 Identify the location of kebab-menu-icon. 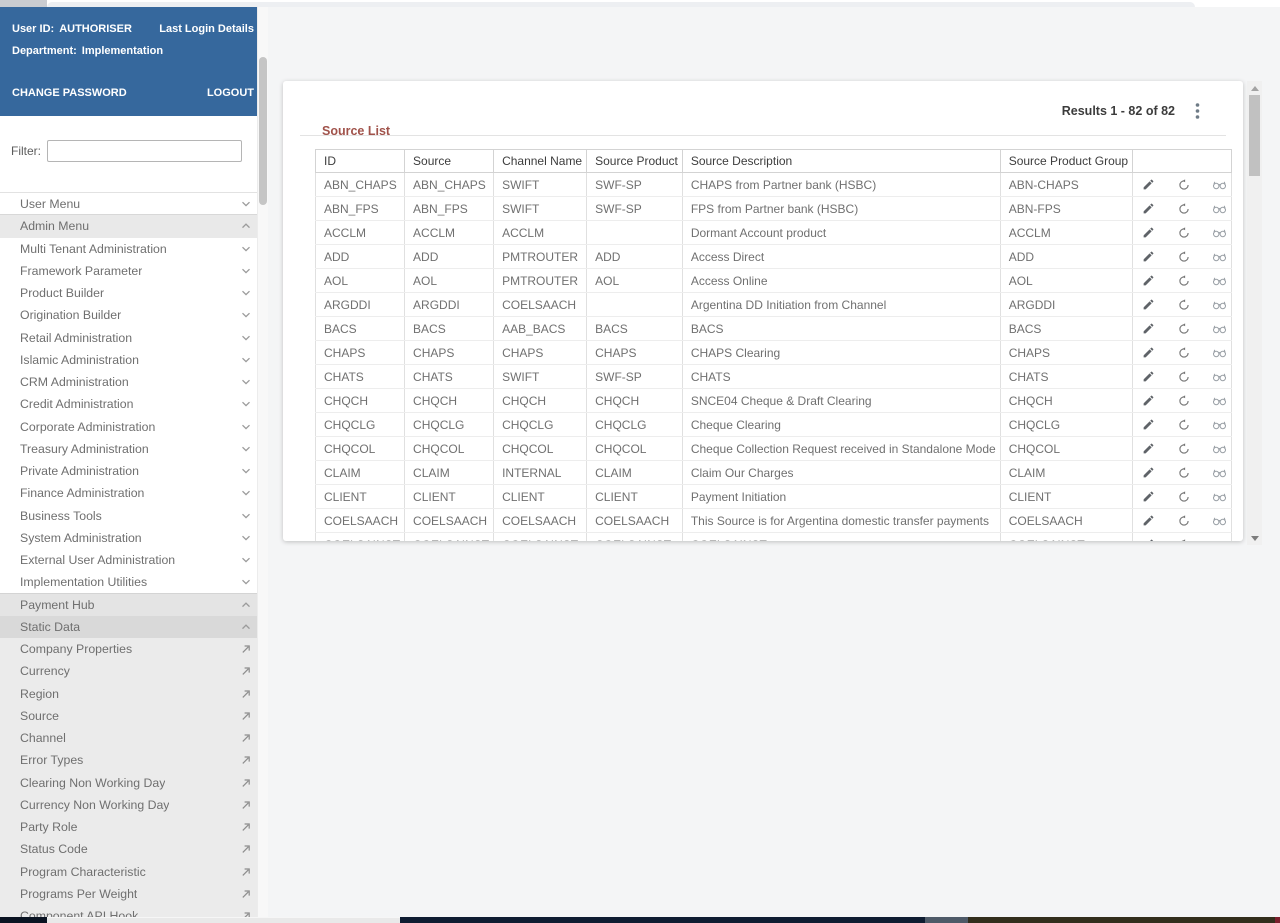
(1197, 111).